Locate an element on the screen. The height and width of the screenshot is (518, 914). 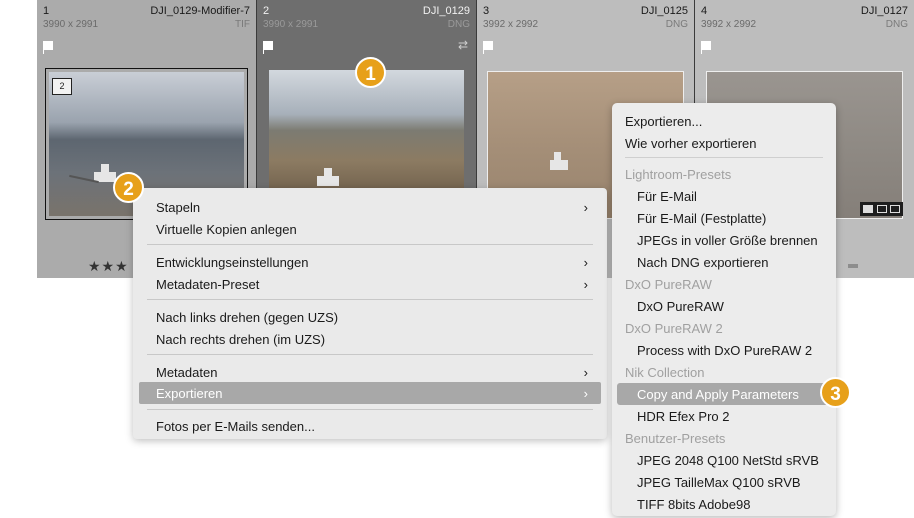
submenu-item-burn-jpegs: JPEGs in voller Größe brennen is located at coordinates (724, 240).